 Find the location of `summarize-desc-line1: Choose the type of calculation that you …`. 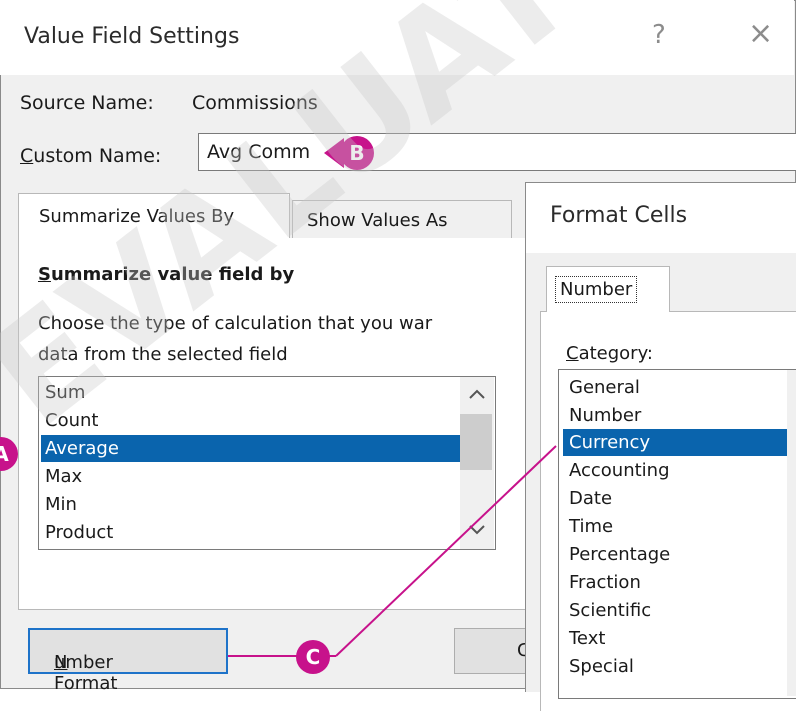

summarize-desc-line1: Choose the type of calculation that you … is located at coordinates (235, 323).